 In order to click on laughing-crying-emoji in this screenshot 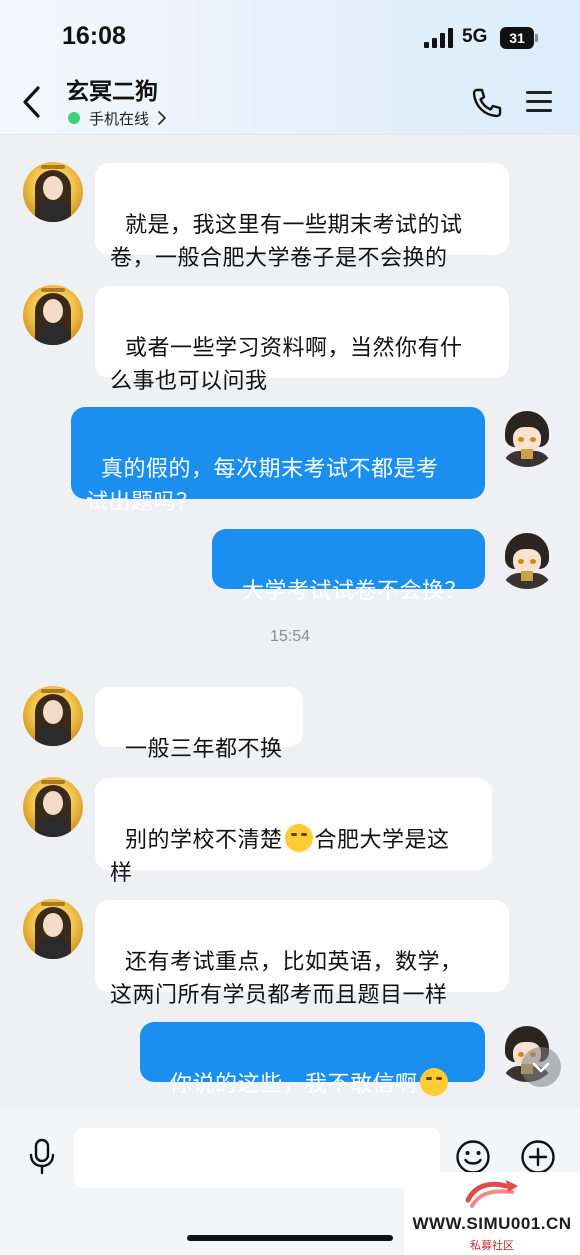, I will do `click(298, 838)`.